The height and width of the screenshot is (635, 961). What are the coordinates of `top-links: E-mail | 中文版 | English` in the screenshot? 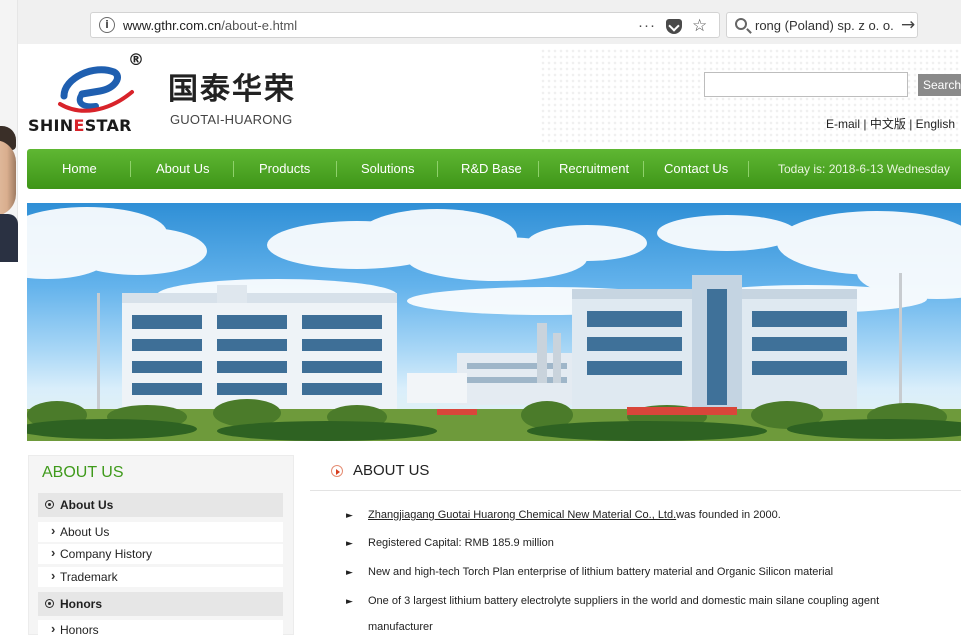 It's located at (890, 123).